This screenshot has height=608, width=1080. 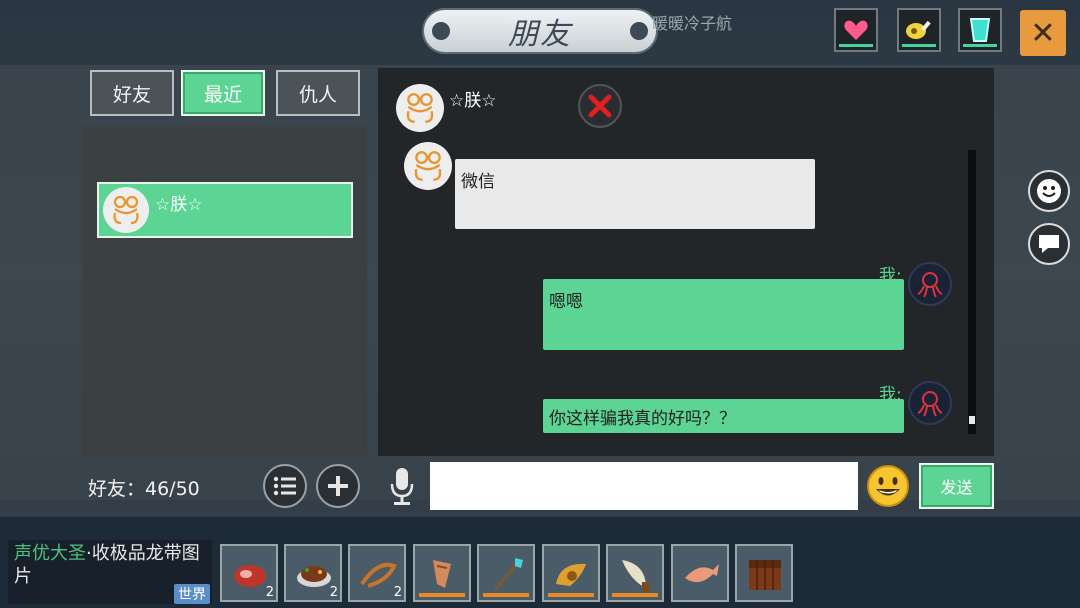 What do you see at coordinates (692, 23) in the screenshot?
I see `background-player-name: 暖暖冷子航` at bounding box center [692, 23].